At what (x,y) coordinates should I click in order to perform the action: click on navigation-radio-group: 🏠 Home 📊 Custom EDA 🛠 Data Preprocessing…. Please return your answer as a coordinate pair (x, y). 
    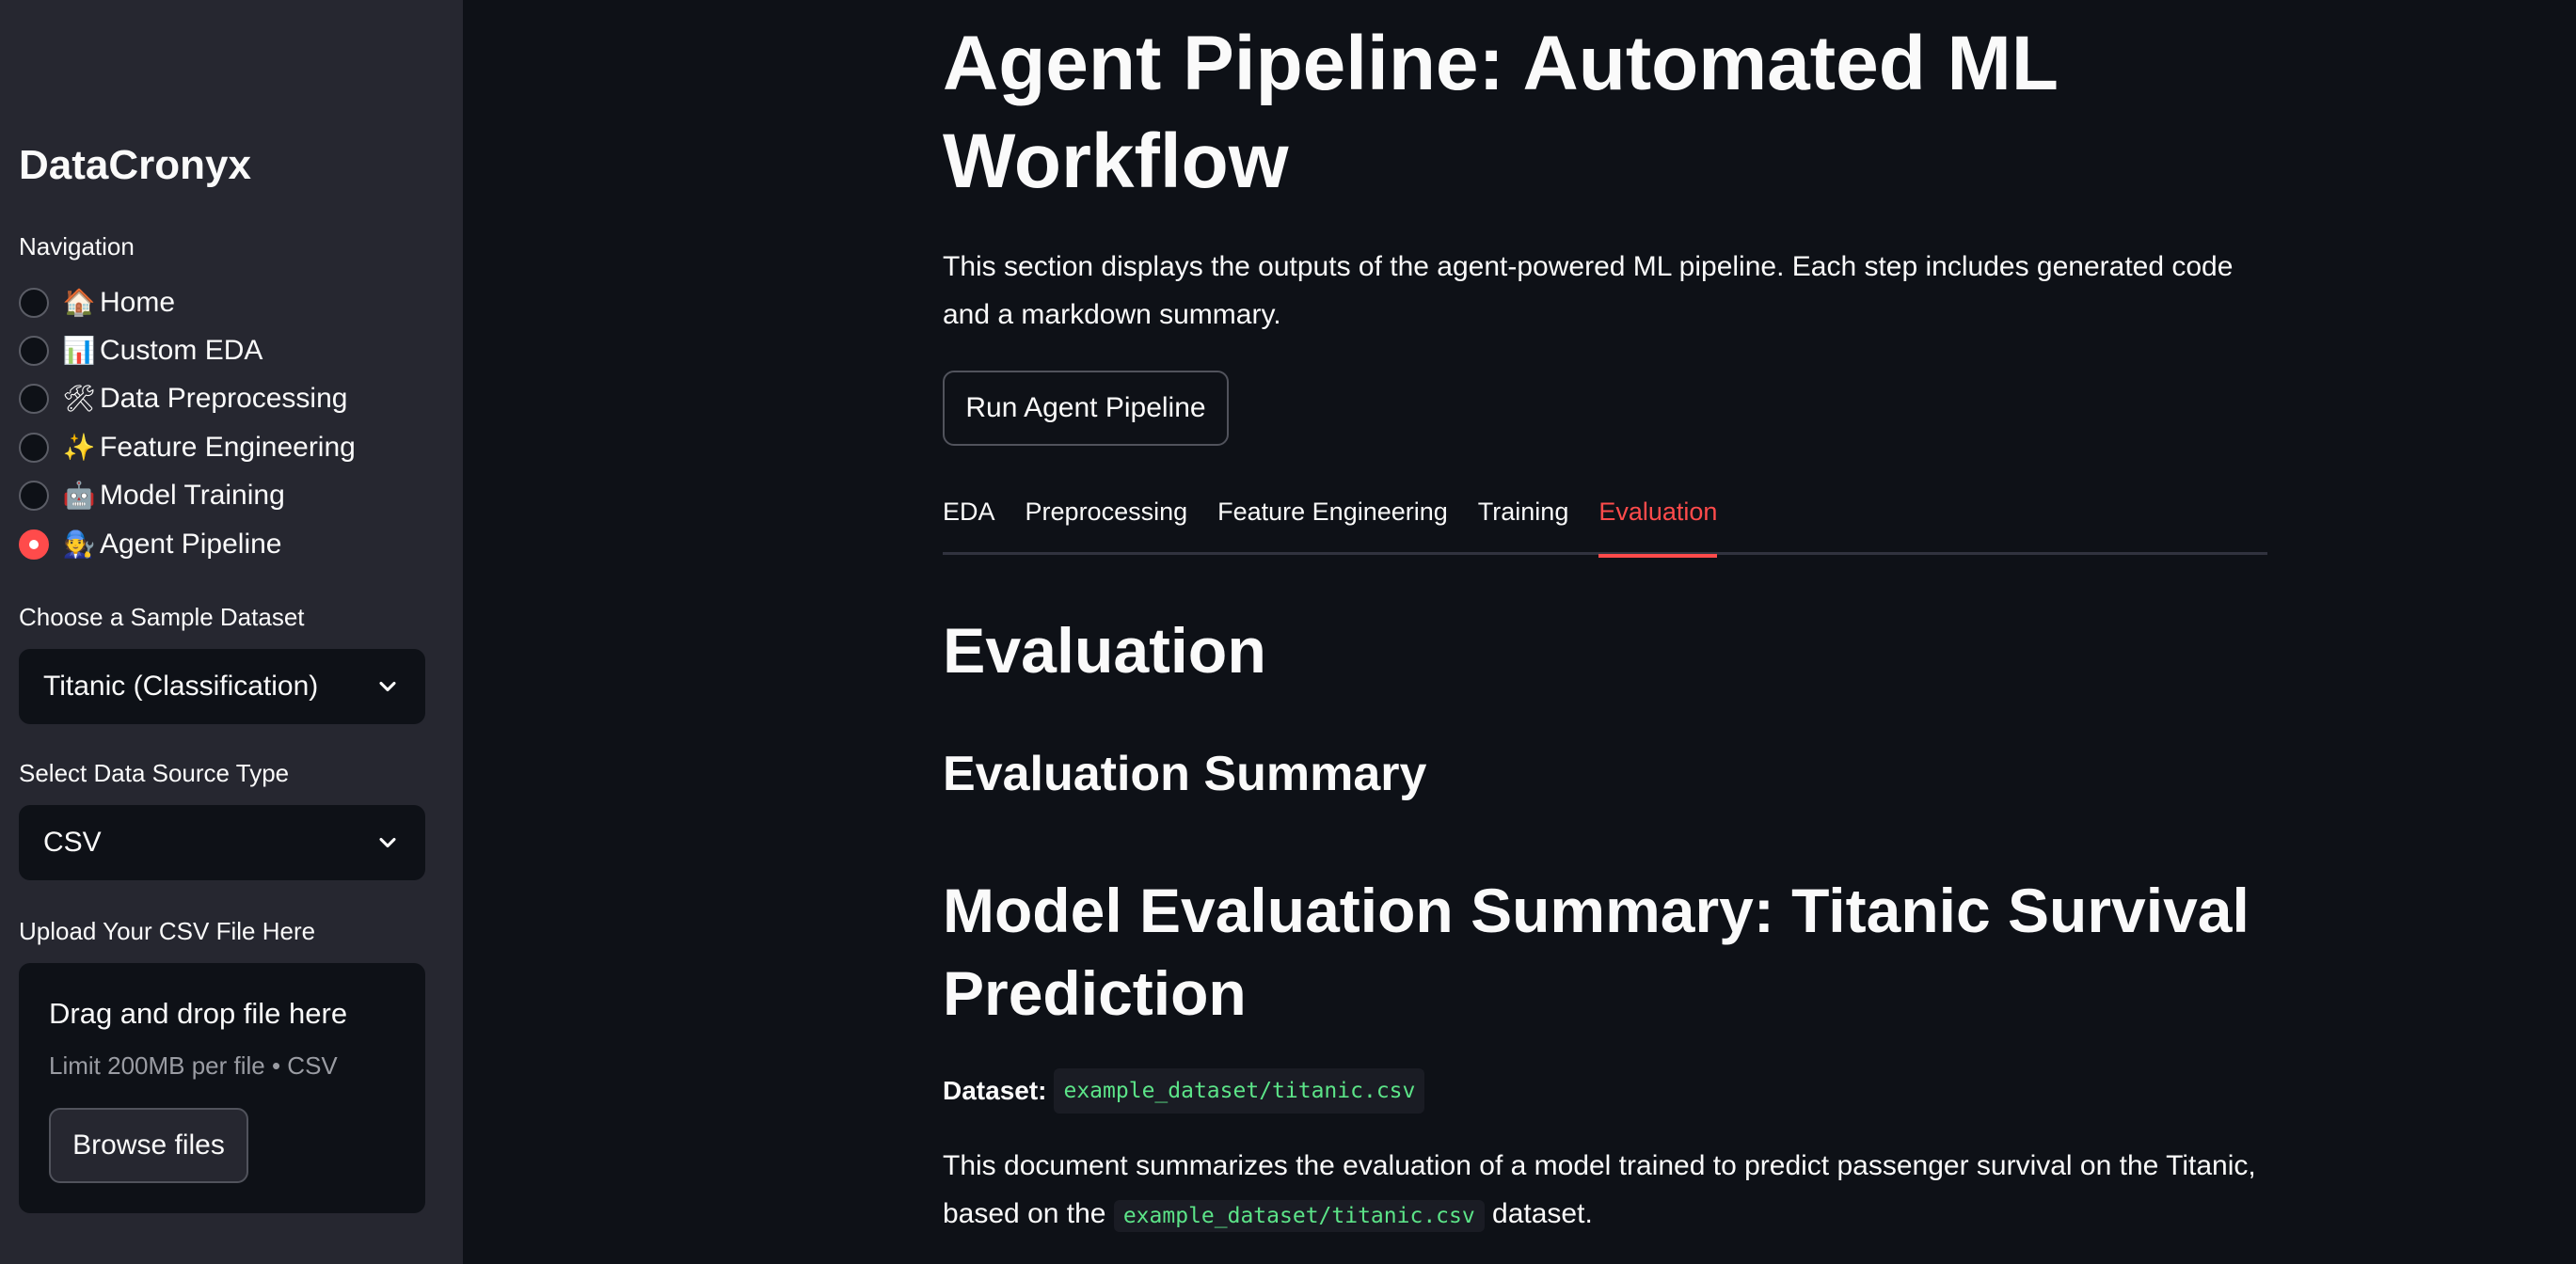
    Looking at the image, I should click on (235, 423).